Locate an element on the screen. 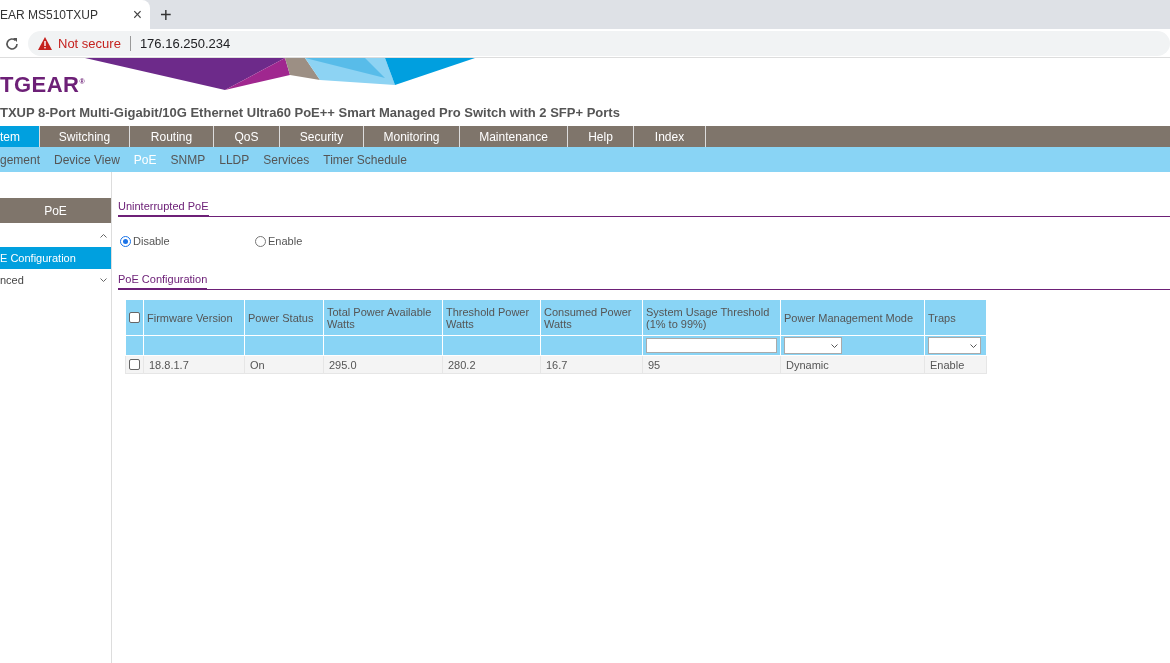 Image resolution: width=1170 pixels, height=663 pixels. address-bar: Not secure 176.16.250.234 is located at coordinates (599, 43).